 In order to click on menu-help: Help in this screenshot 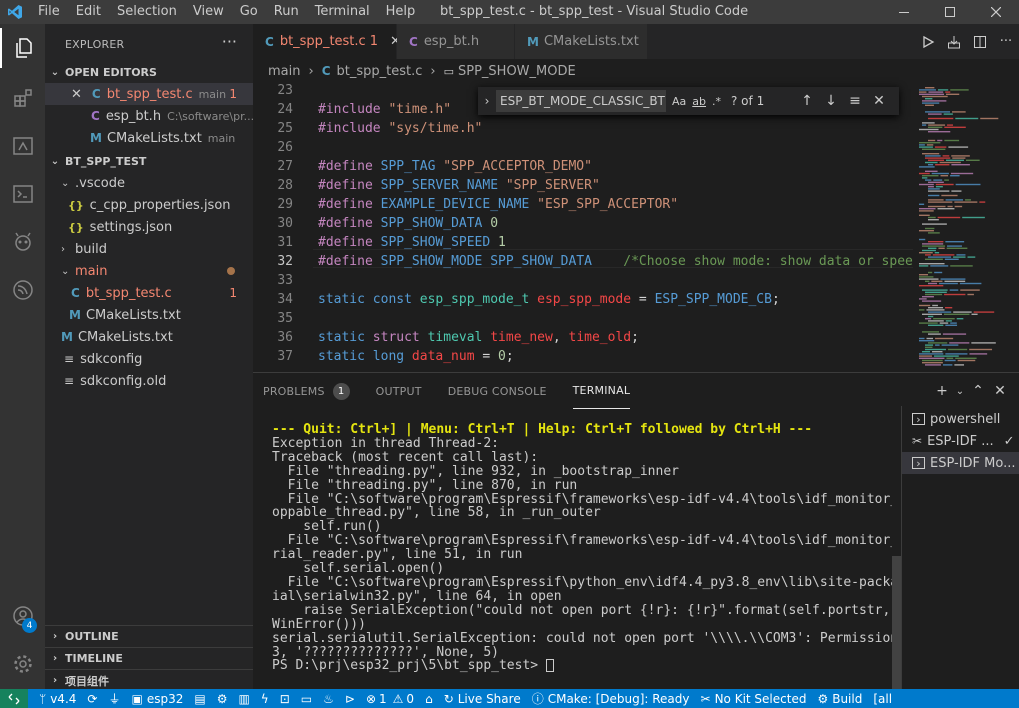, I will do `click(401, 12)`.